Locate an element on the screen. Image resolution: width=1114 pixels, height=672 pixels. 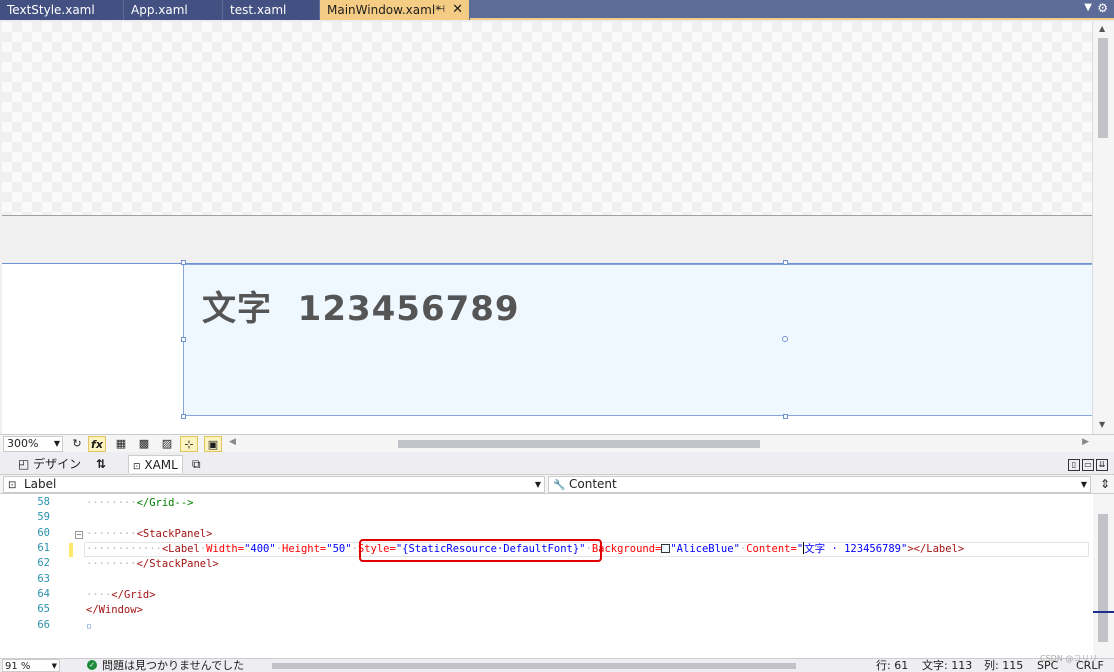
editor-vertical-scrollbar is located at coordinates (1103, 576).